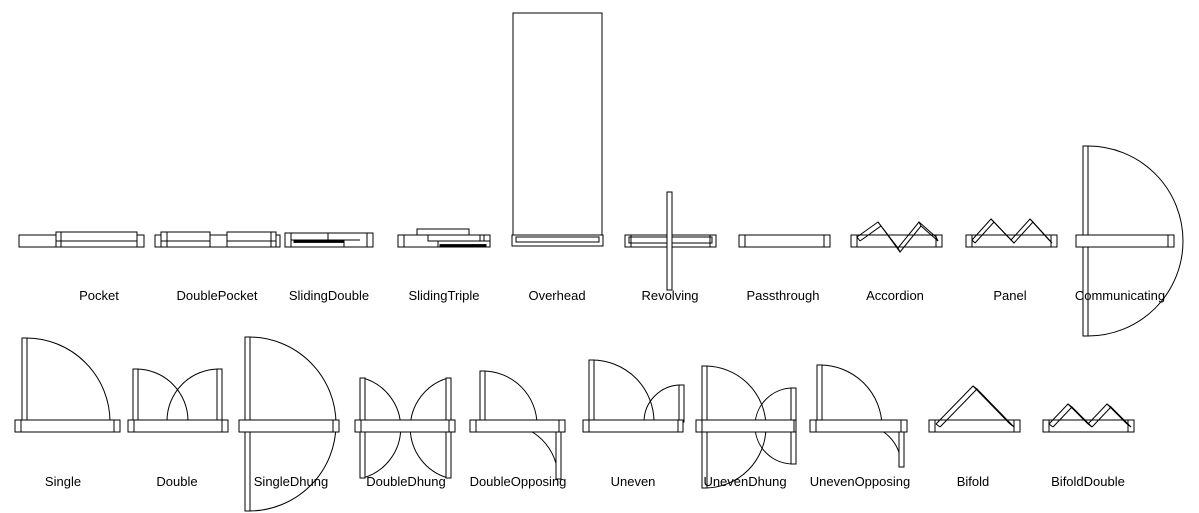 The height and width of the screenshot is (513, 1199). I want to click on label-communicating: Communicating, so click(1120, 295).